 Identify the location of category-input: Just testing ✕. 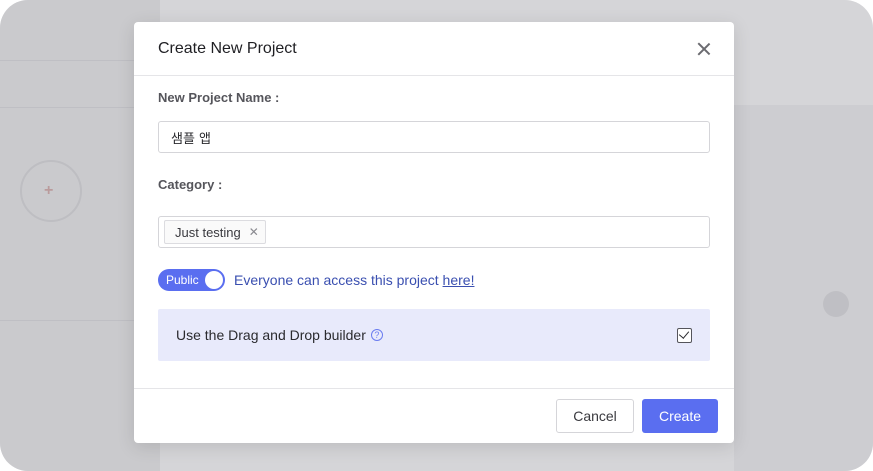
(434, 232).